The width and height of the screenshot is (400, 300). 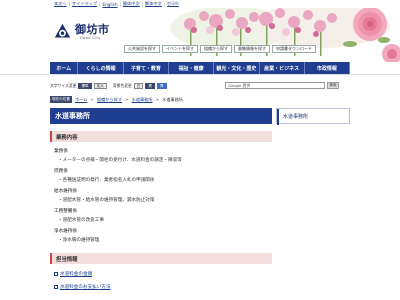 What do you see at coordinates (153, 4) in the screenshot?
I see `util-link-traditional-chinese: 繁体中文` at bounding box center [153, 4].